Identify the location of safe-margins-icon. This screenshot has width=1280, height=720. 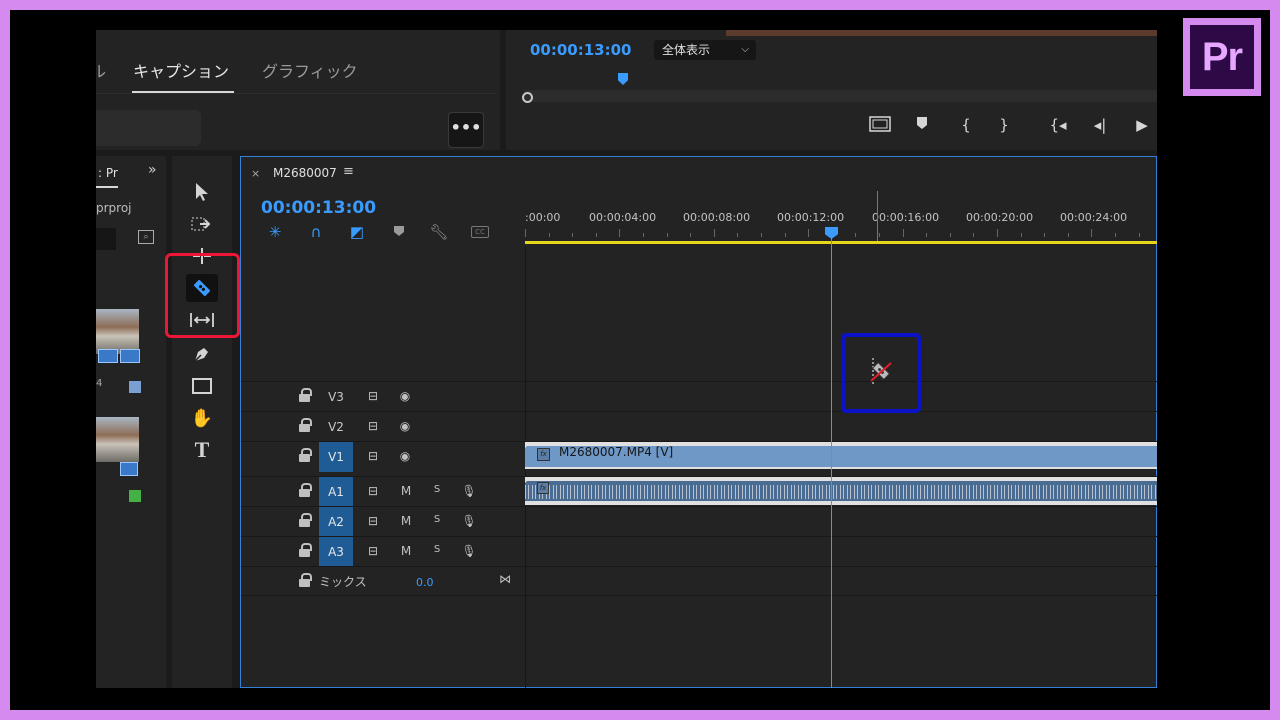
(880, 126).